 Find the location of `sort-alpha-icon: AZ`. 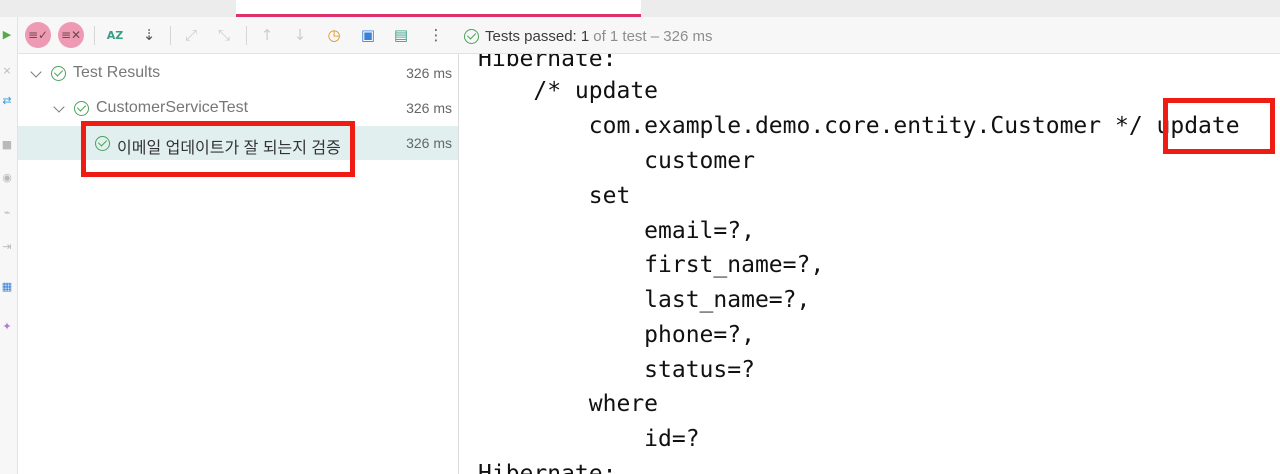

sort-alpha-icon: AZ is located at coordinates (115, 35).